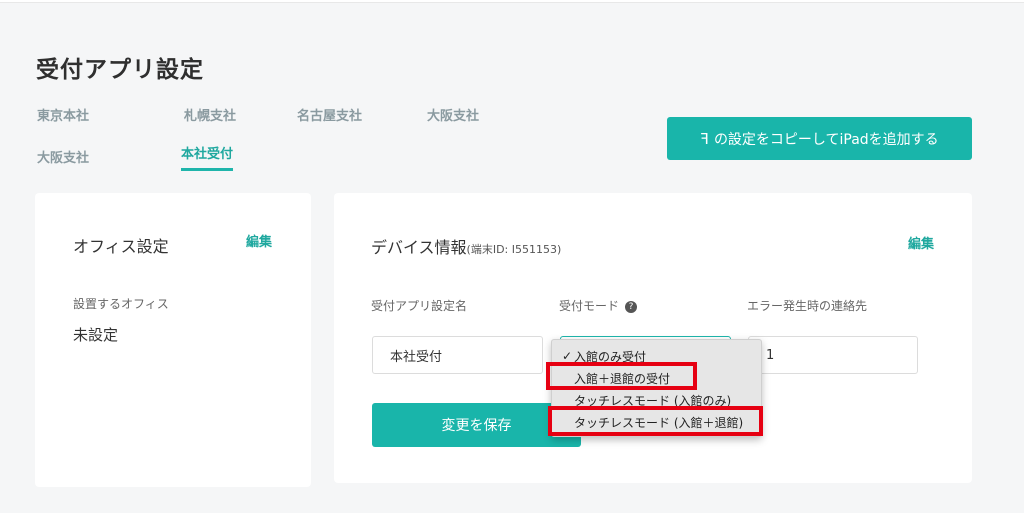 This screenshot has width=1024, height=513. Describe the element at coordinates (807, 306) in the screenshot. I see `error-contact-label: エラー発生時の連絡先` at that location.